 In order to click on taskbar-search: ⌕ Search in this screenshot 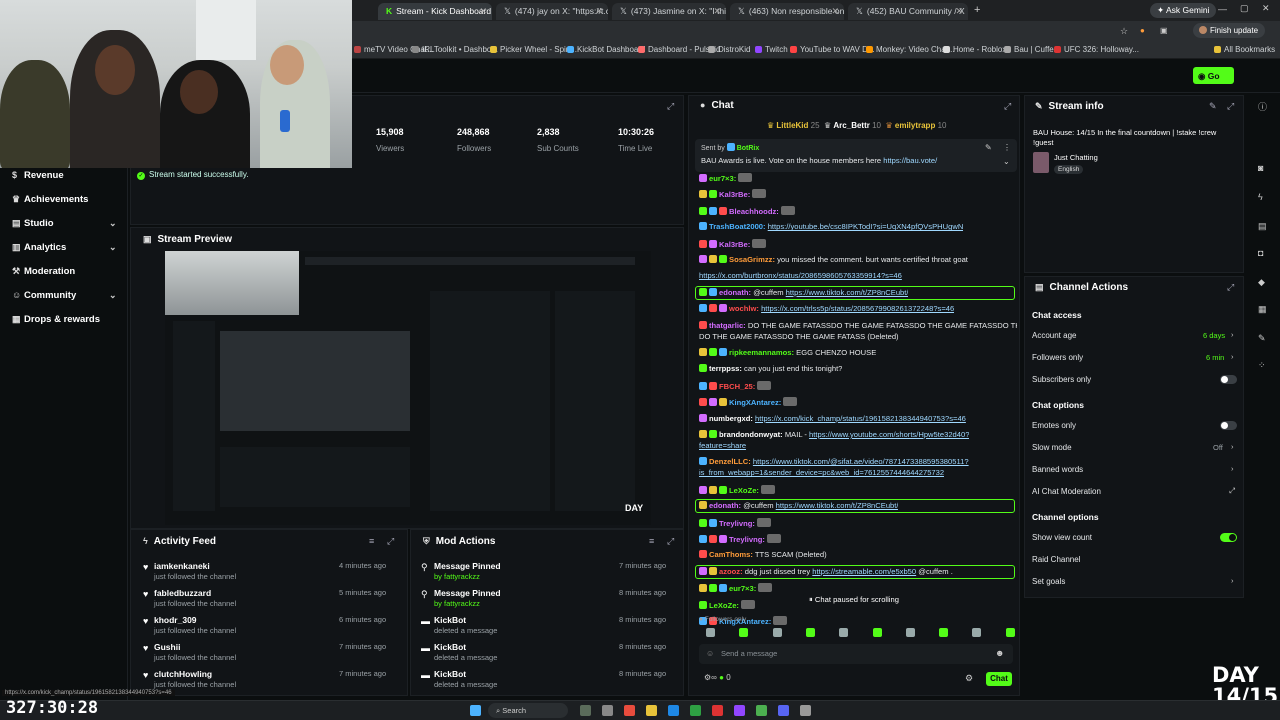, I will do `click(528, 710)`.